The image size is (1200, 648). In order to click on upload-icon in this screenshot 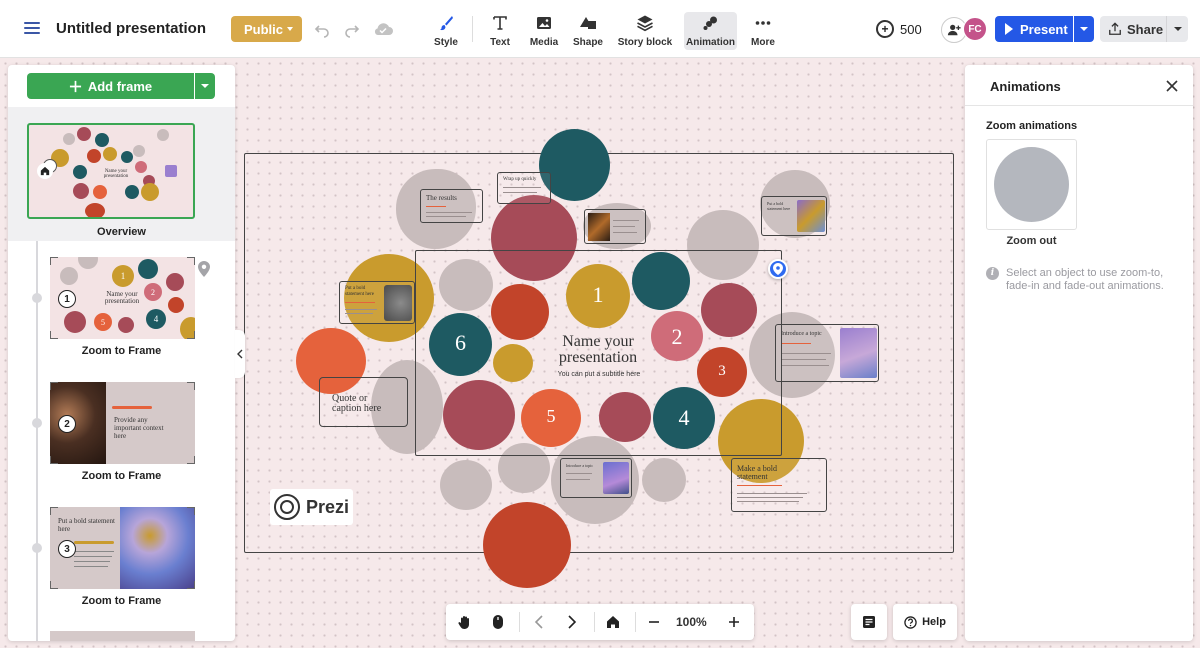, I will do `click(1115, 28)`.